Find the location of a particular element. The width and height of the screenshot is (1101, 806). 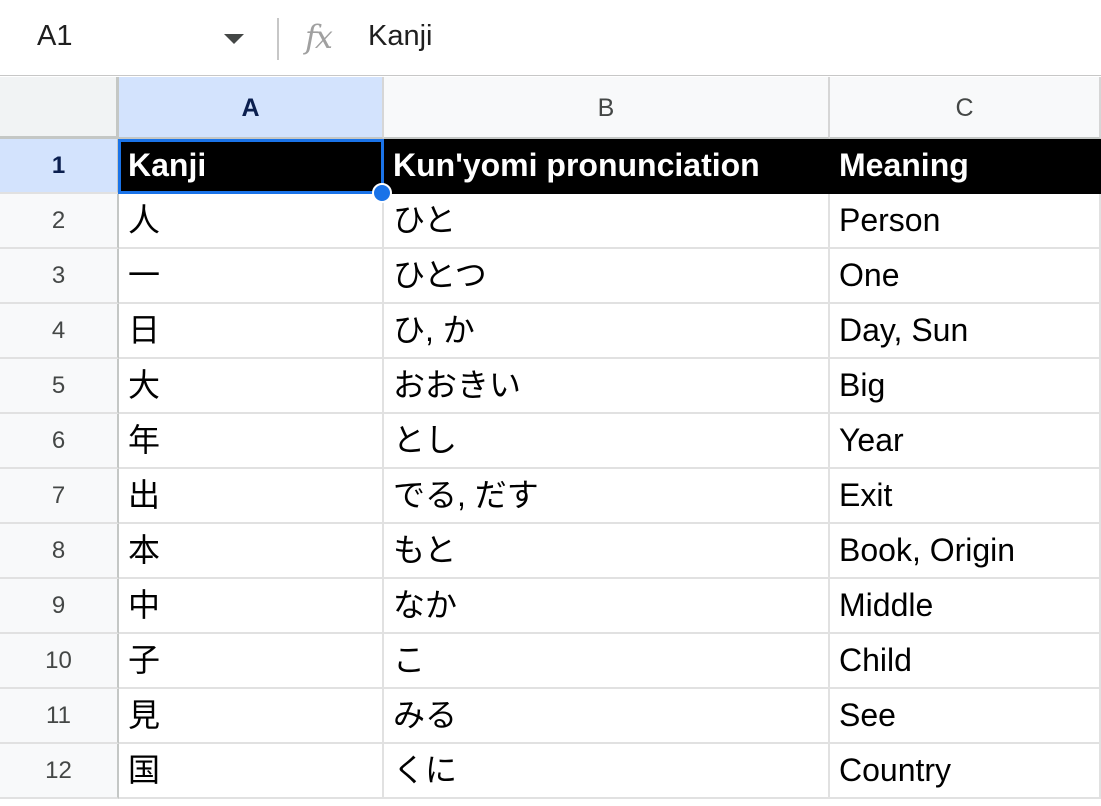

cell-c6: Year is located at coordinates (965, 441).